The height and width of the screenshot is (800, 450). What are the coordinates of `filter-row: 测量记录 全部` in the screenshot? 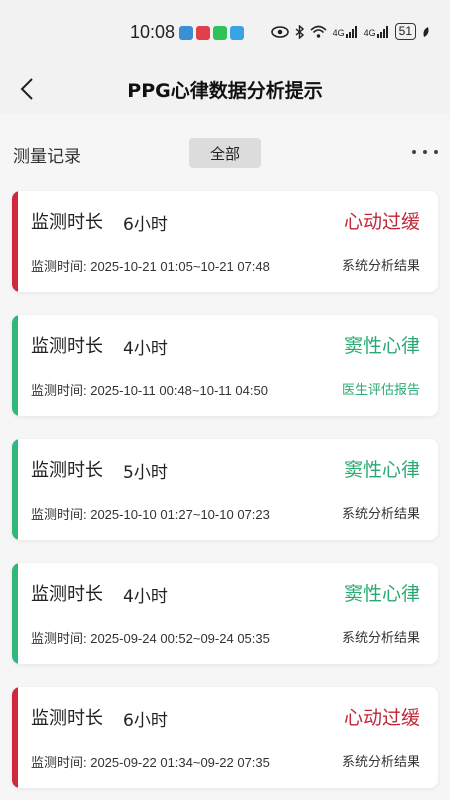 It's located at (225, 149).